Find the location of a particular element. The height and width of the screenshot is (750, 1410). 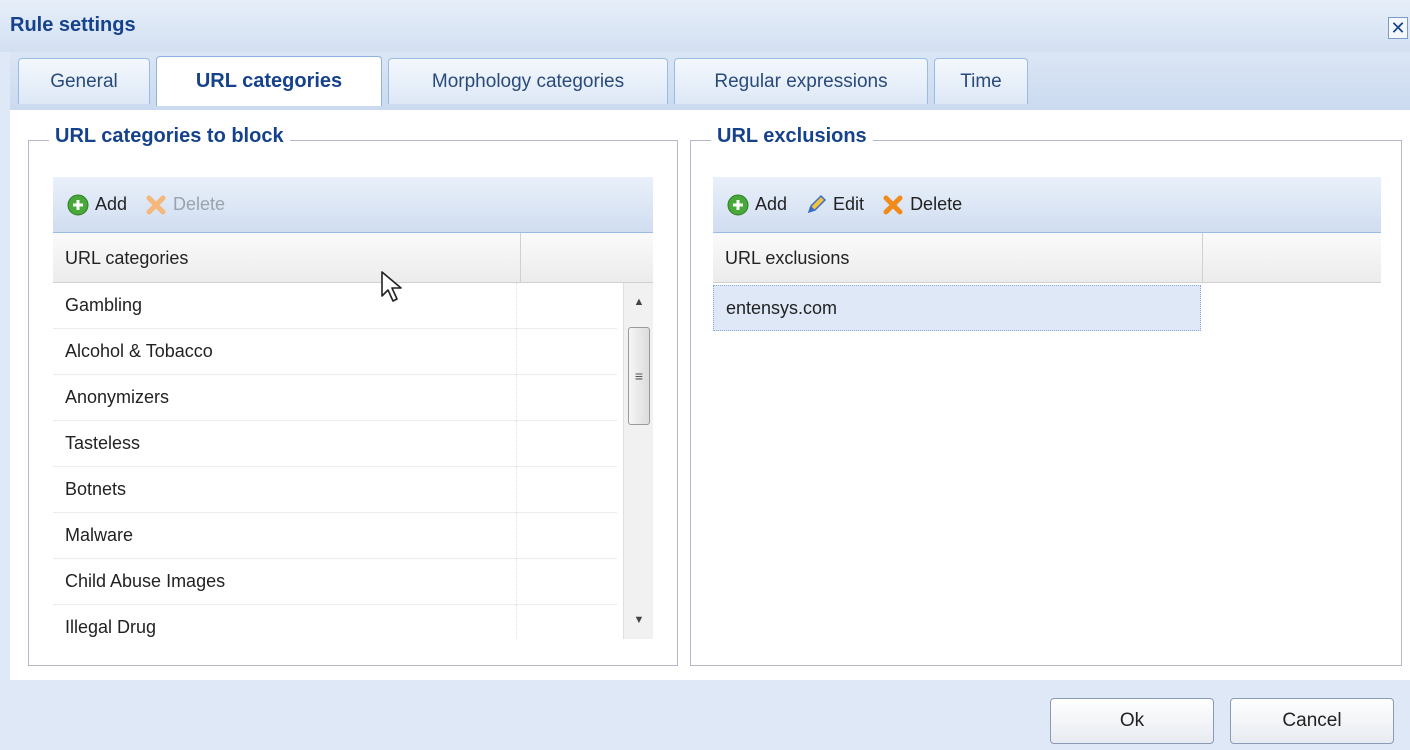

url-exclusions-list: entensys.com is located at coordinates (958, 315).